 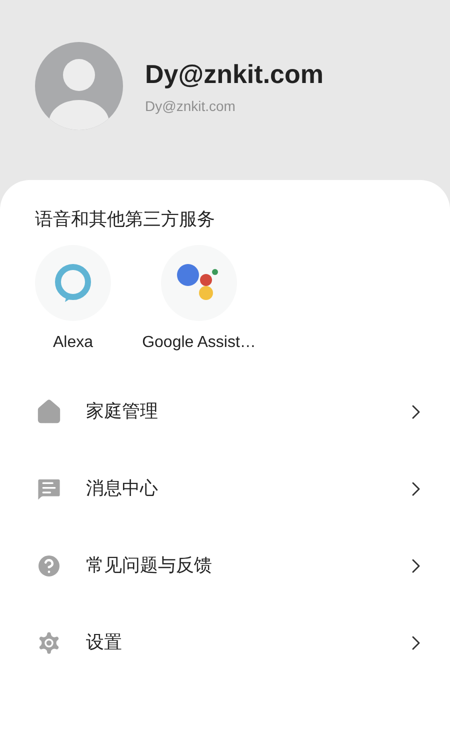 What do you see at coordinates (225, 565) in the screenshot?
I see `menu-item: 常见问题与反馈` at bounding box center [225, 565].